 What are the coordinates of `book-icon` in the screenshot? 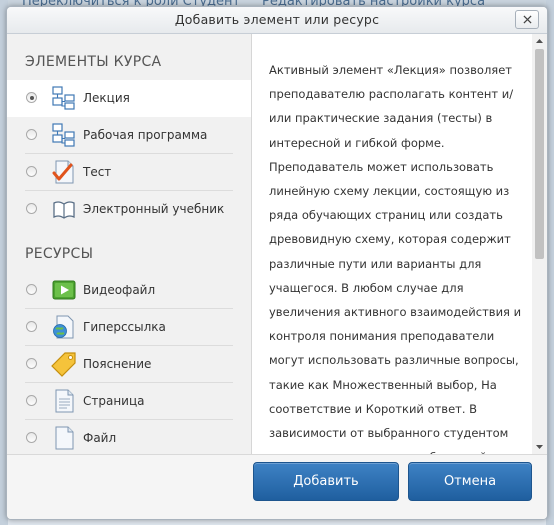 It's located at (64, 210).